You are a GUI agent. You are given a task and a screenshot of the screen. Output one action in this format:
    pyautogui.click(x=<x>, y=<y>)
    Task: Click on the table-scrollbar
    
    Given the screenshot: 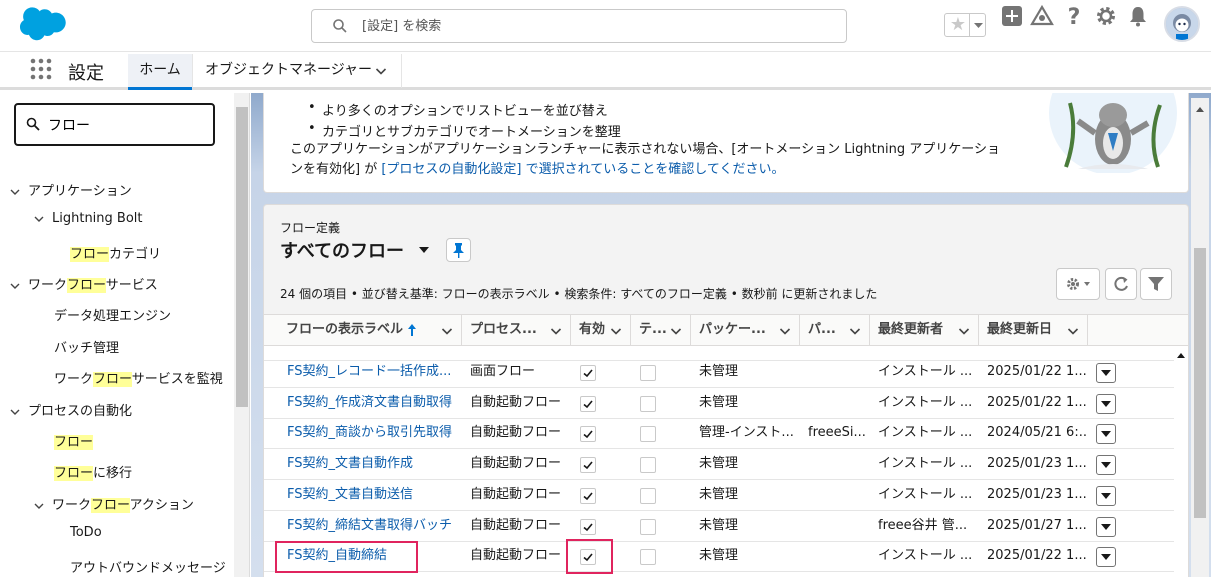 What is the action you would take?
    pyautogui.click(x=1181, y=461)
    